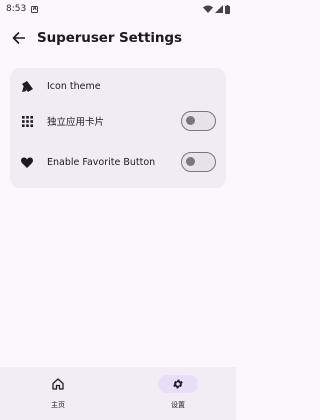 The height and width of the screenshot is (420, 320). What do you see at coordinates (118, 9) in the screenshot?
I see `status-bar: 8:53 A` at bounding box center [118, 9].